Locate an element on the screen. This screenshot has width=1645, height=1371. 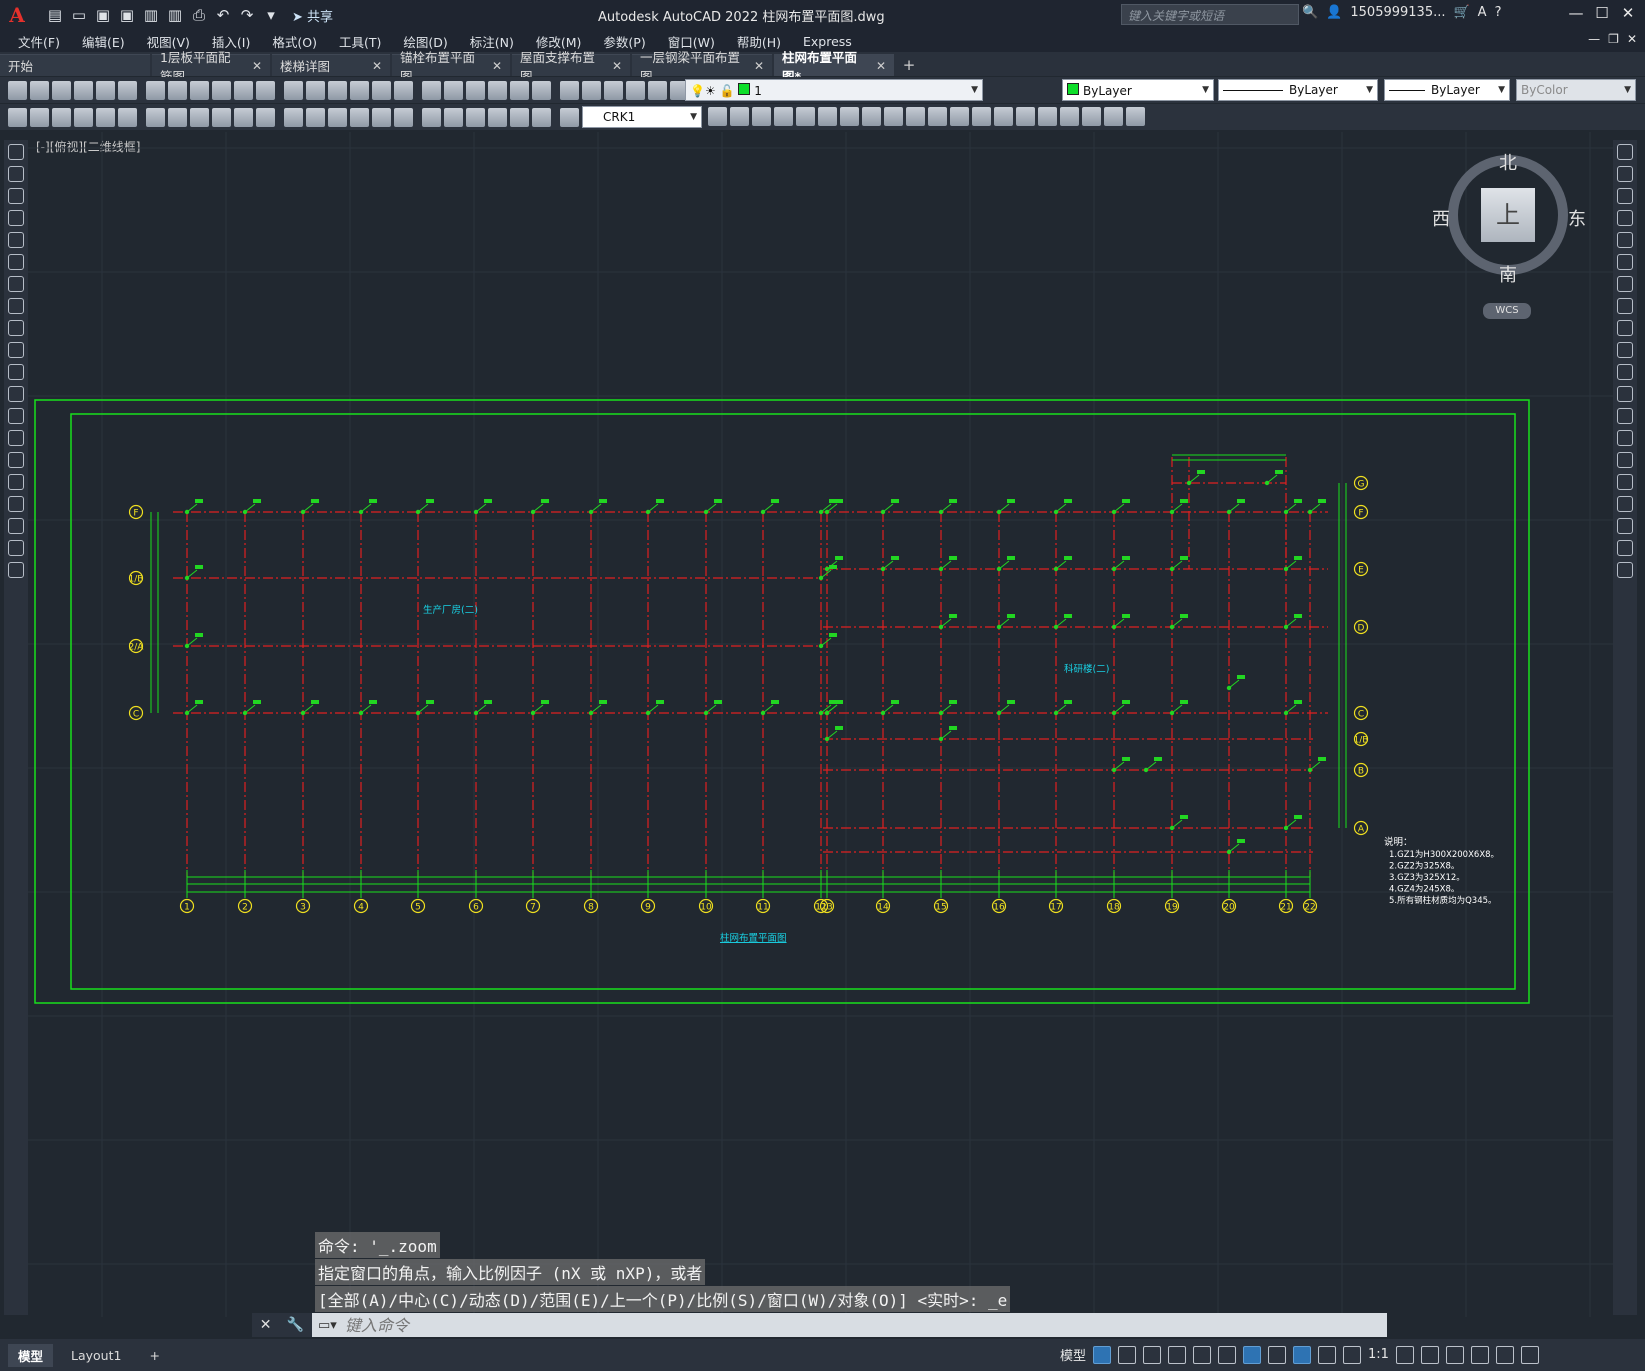
clean-screen-icon is located at coordinates (1504, 1354).